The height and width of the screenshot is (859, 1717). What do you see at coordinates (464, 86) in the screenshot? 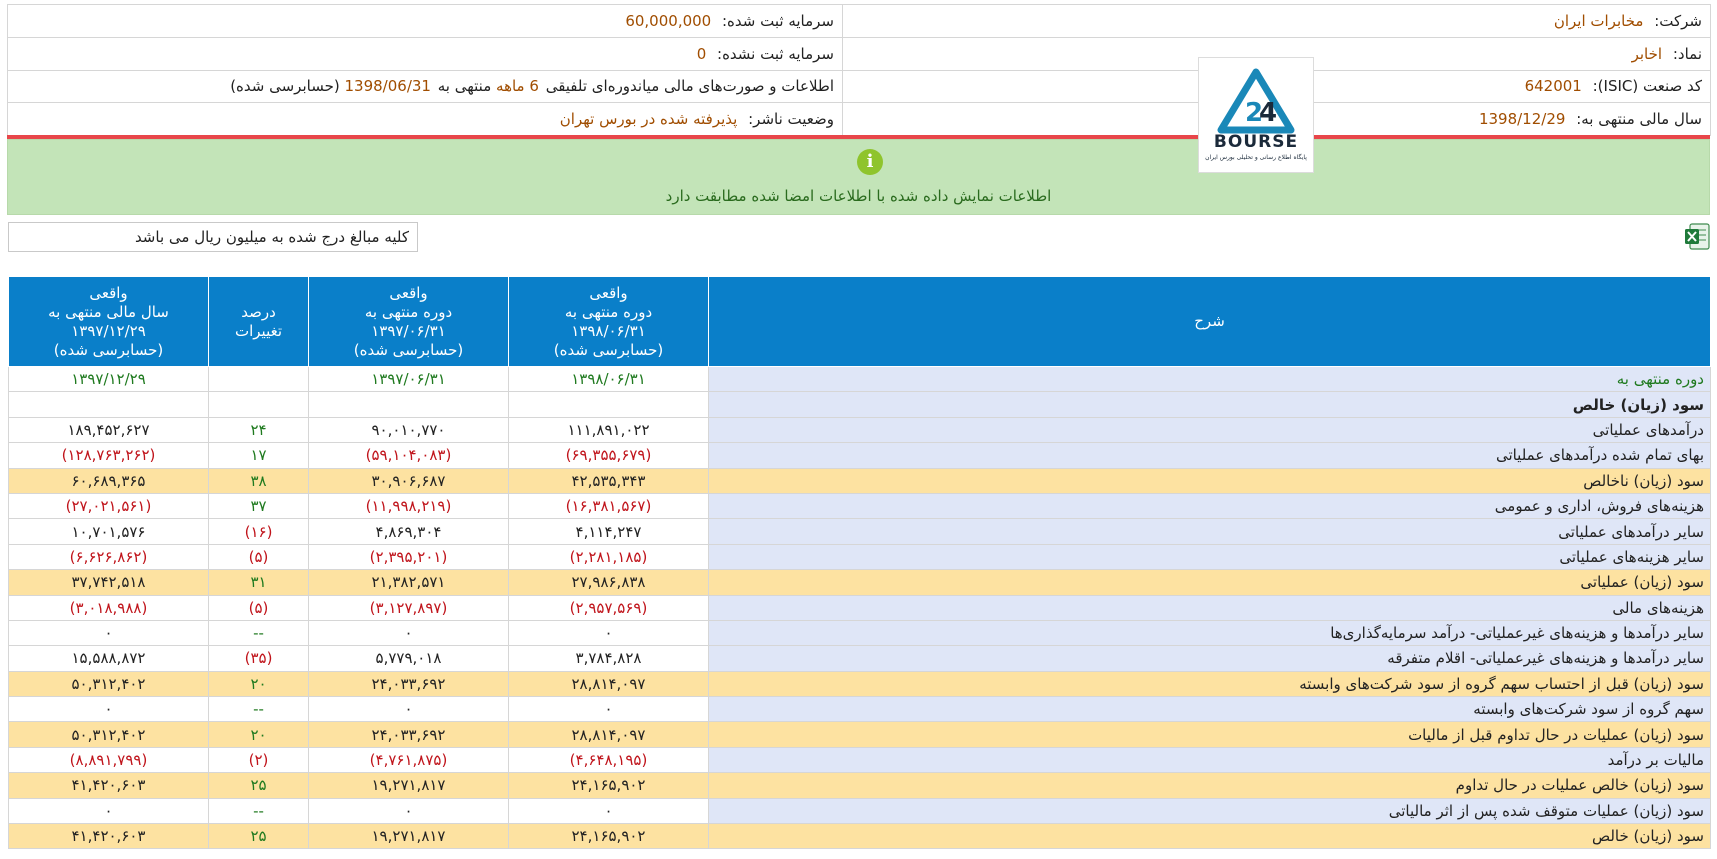
I see `report-mid: منتهی به` at bounding box center [464, 86].